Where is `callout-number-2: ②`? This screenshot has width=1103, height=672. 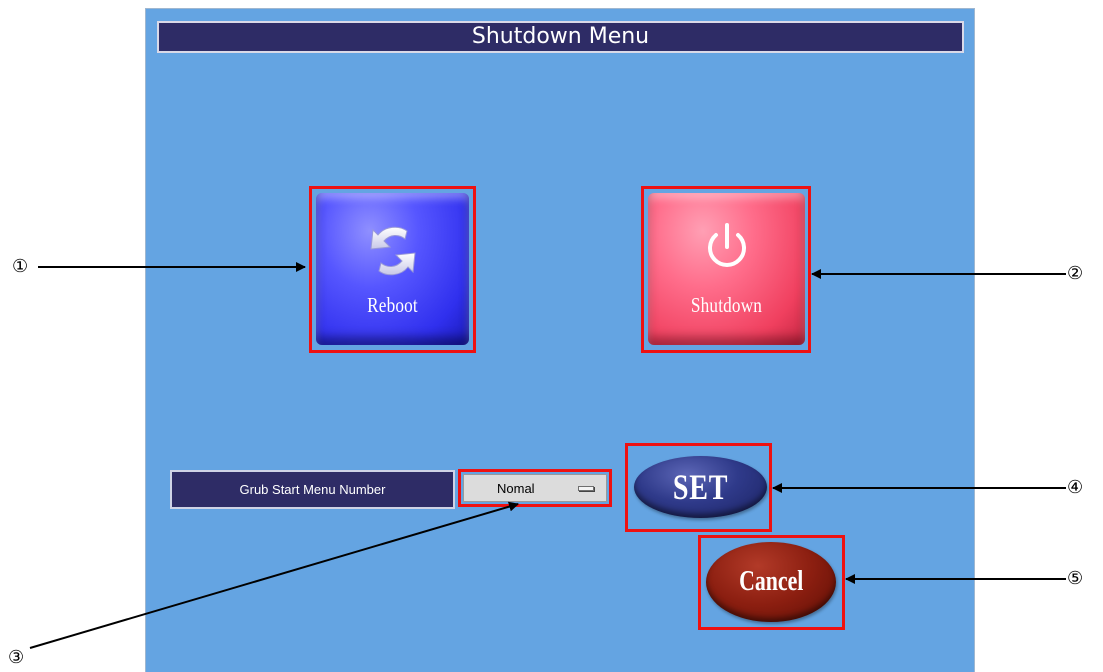 callout-number-2: ② is located at coordinates (1075, 273).